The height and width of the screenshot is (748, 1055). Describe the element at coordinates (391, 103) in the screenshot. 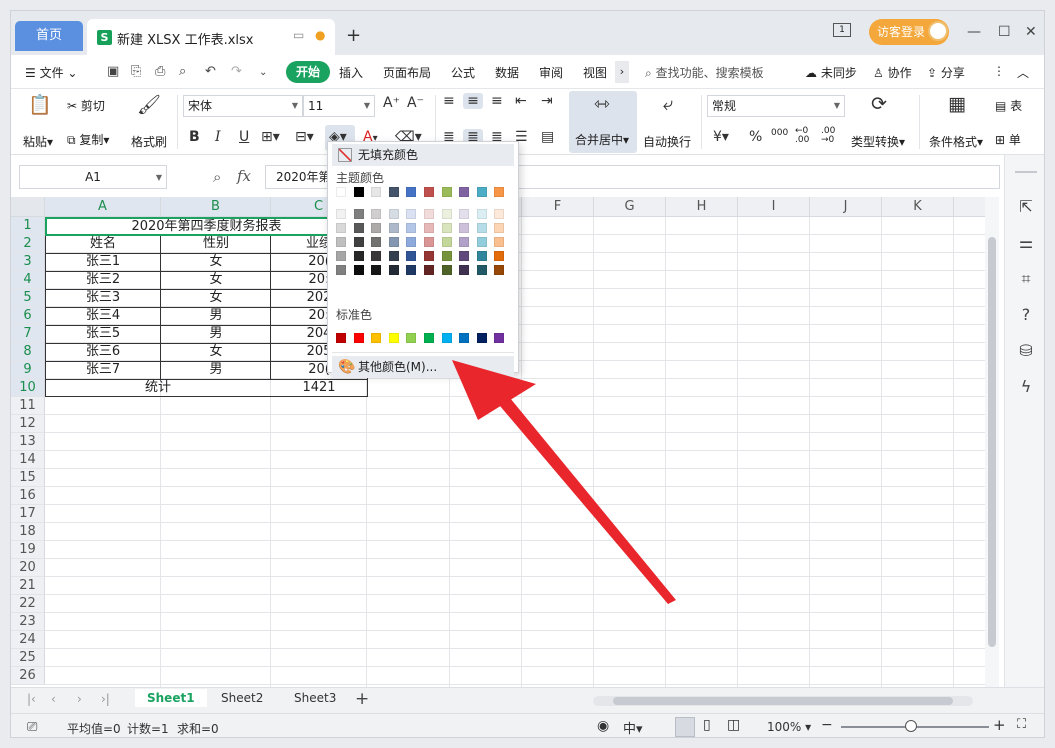

I see `font-grow-icon: A⁺` at that location.